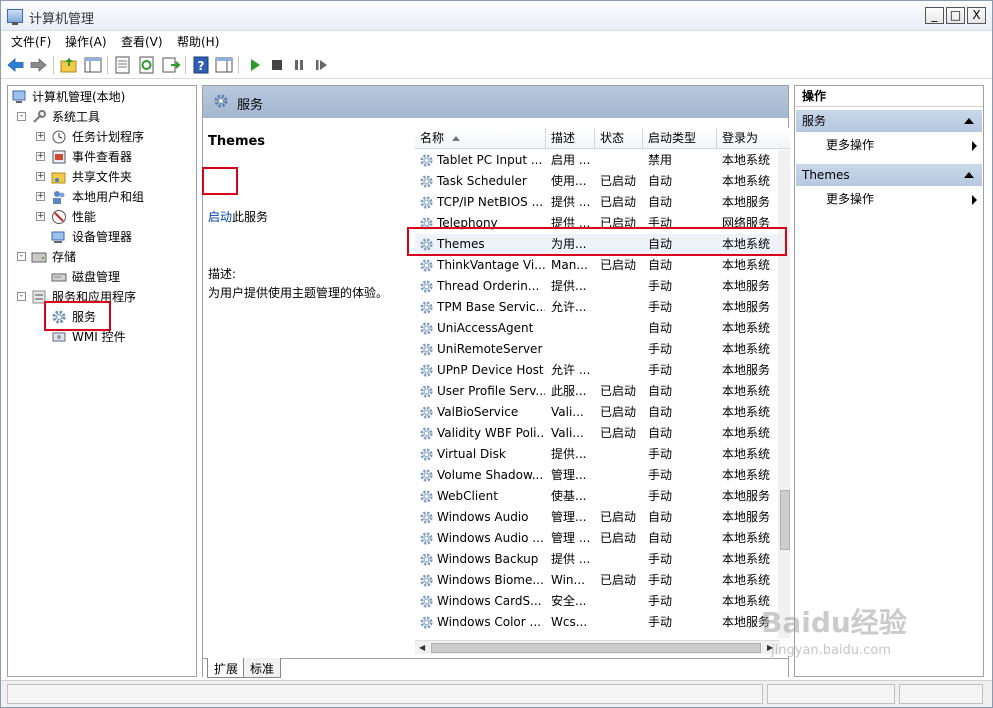 Image resolution: width=993 pixels, height=708 pixels. Describe the element at coordinates (597, 538) in the screenshot. I see `service-row: Windows Audio ... 管理 ... 已启动 自动 本地系统` at that location.